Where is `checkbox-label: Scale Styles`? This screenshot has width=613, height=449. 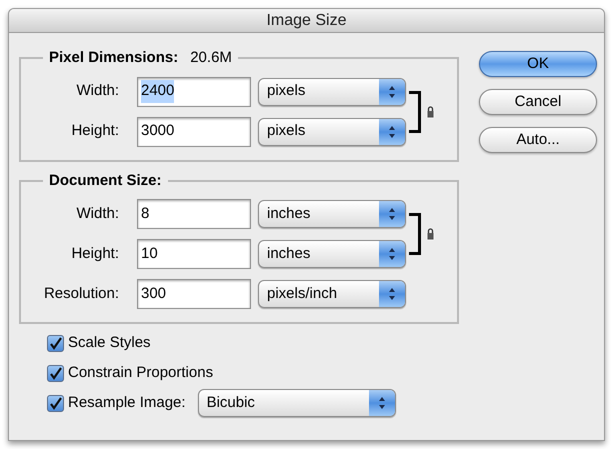
checkbox-label: Scale Styles is located at coordinates (109, 342).